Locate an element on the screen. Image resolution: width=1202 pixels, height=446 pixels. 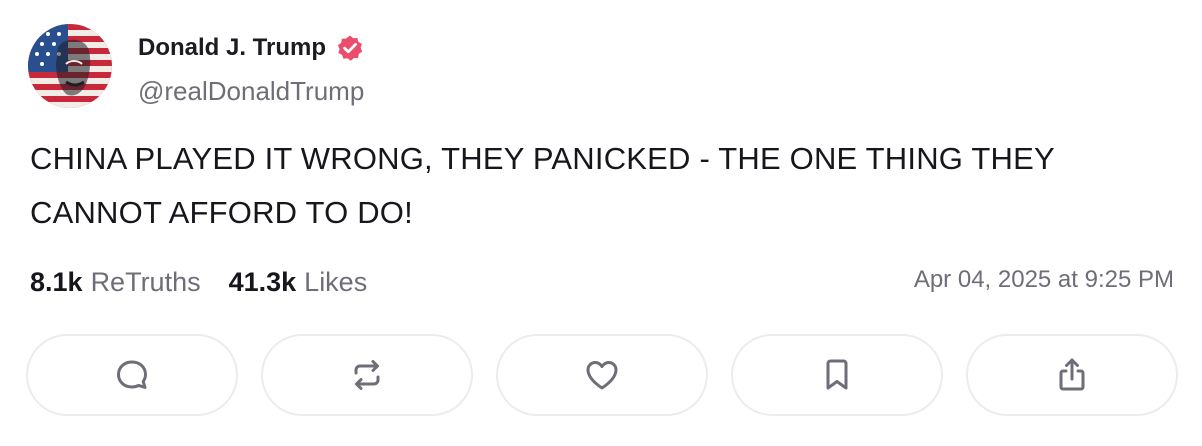
author-display-name: Donald J. Trump is located at coordinates (232, 48).